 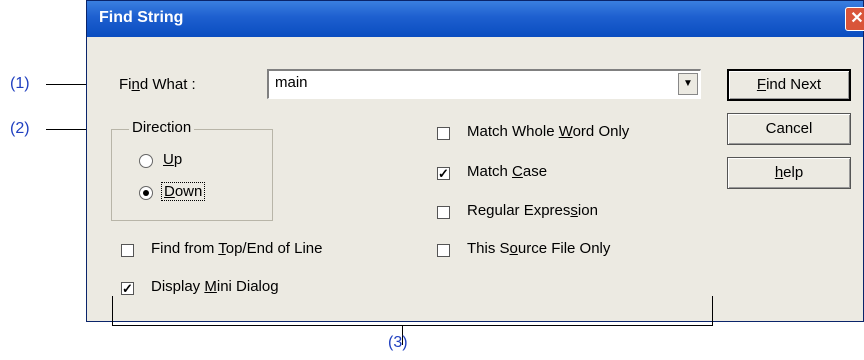 What do you see at coordinates (183, 191) in the screenshot?
I see `direction-down-label: Down` at bounding box center [183, 191].